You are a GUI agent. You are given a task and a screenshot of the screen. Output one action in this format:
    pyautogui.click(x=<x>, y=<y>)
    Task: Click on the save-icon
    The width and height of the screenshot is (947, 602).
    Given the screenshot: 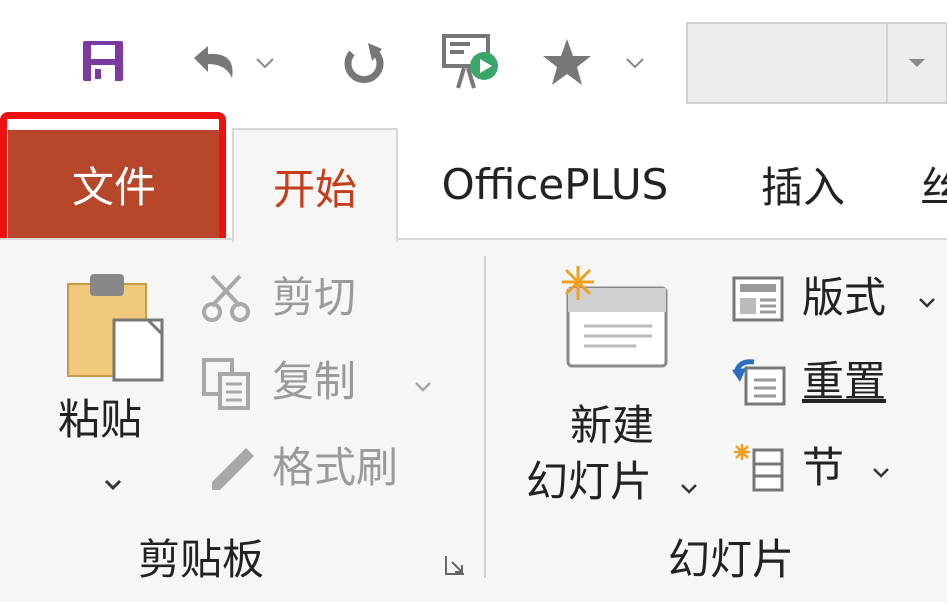 What is the action you would take?
    pyautogui.click(x=103, y=61)
    